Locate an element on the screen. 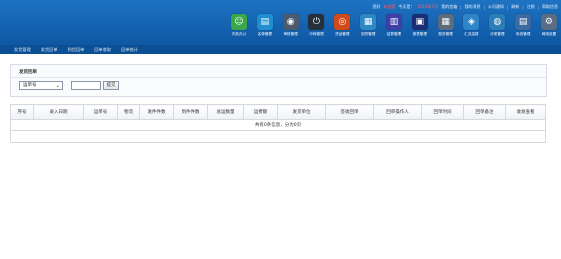 The height and width of the screenshot is (259, 561). clipboard-icon: ▤ is located at coordinates (523, 22).